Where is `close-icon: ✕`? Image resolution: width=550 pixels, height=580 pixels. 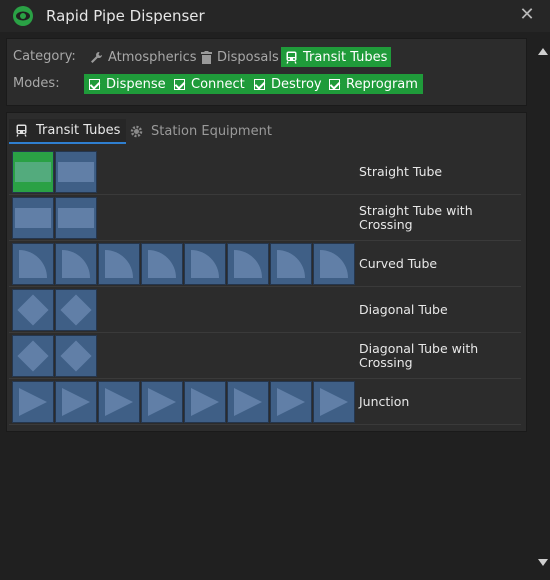
close-icon: ✕ is located at coordinates (527, 15).